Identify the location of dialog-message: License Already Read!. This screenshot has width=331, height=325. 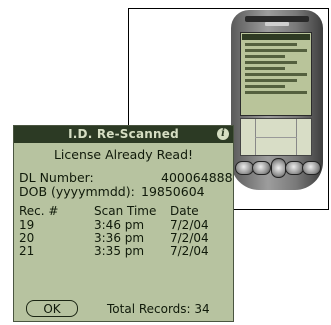
(123, 154).